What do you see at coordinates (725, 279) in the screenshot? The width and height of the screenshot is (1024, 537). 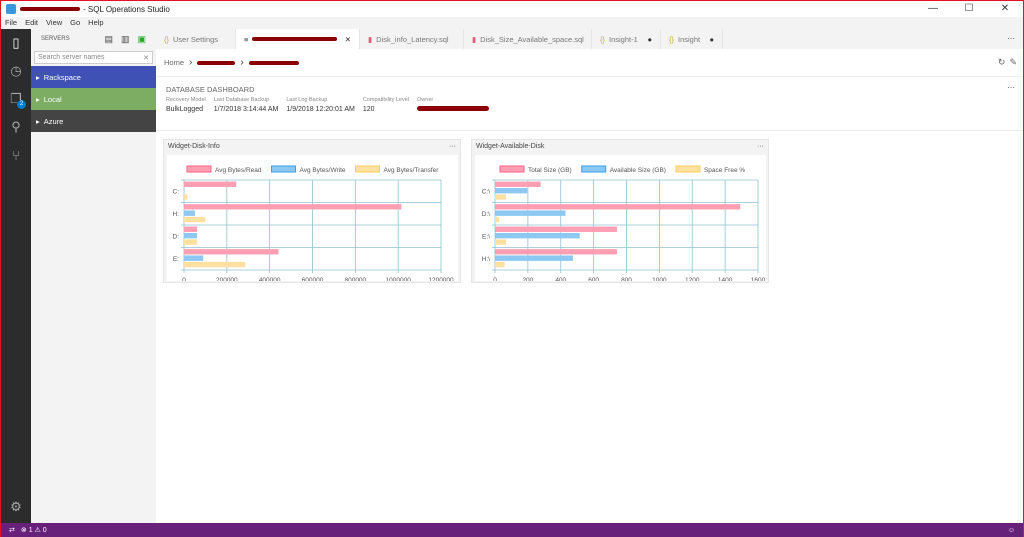 I see `x-tick-label: 1400` at bounding box center [725, 279].